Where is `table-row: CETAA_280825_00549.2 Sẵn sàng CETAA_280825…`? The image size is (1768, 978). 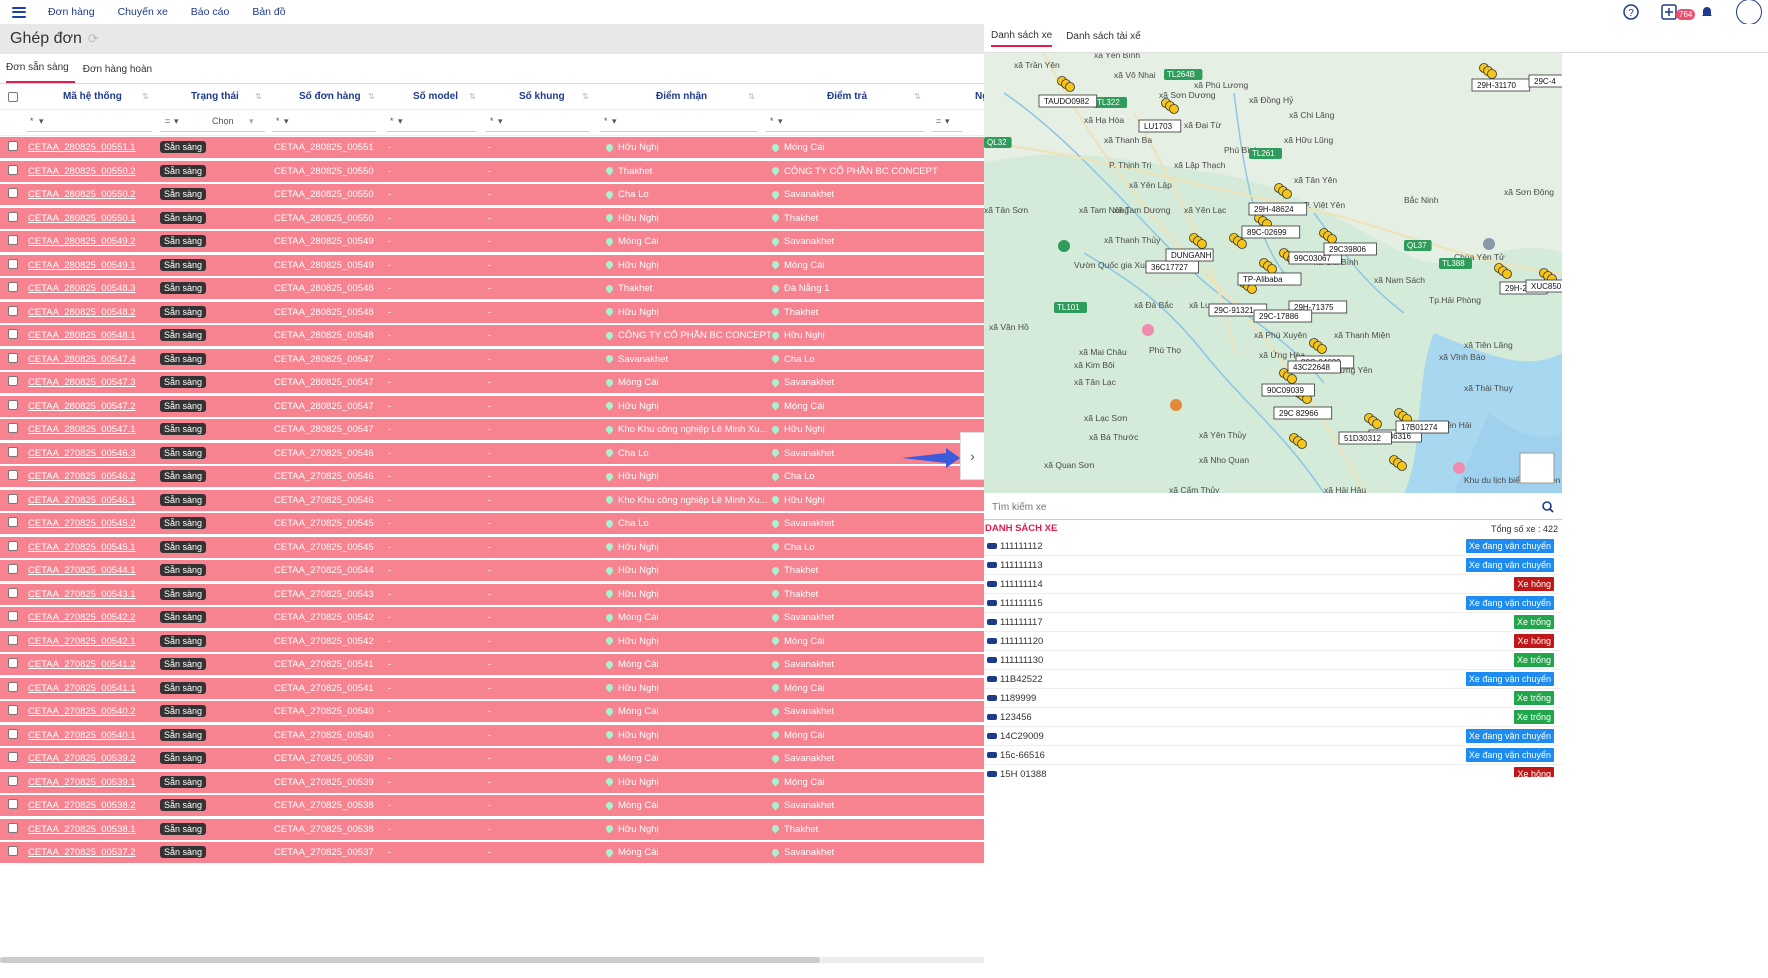 table-row: CETAA_280825_00549.2 Sẵn sàng CETAA_280825… is located at coordinates (492, 242).